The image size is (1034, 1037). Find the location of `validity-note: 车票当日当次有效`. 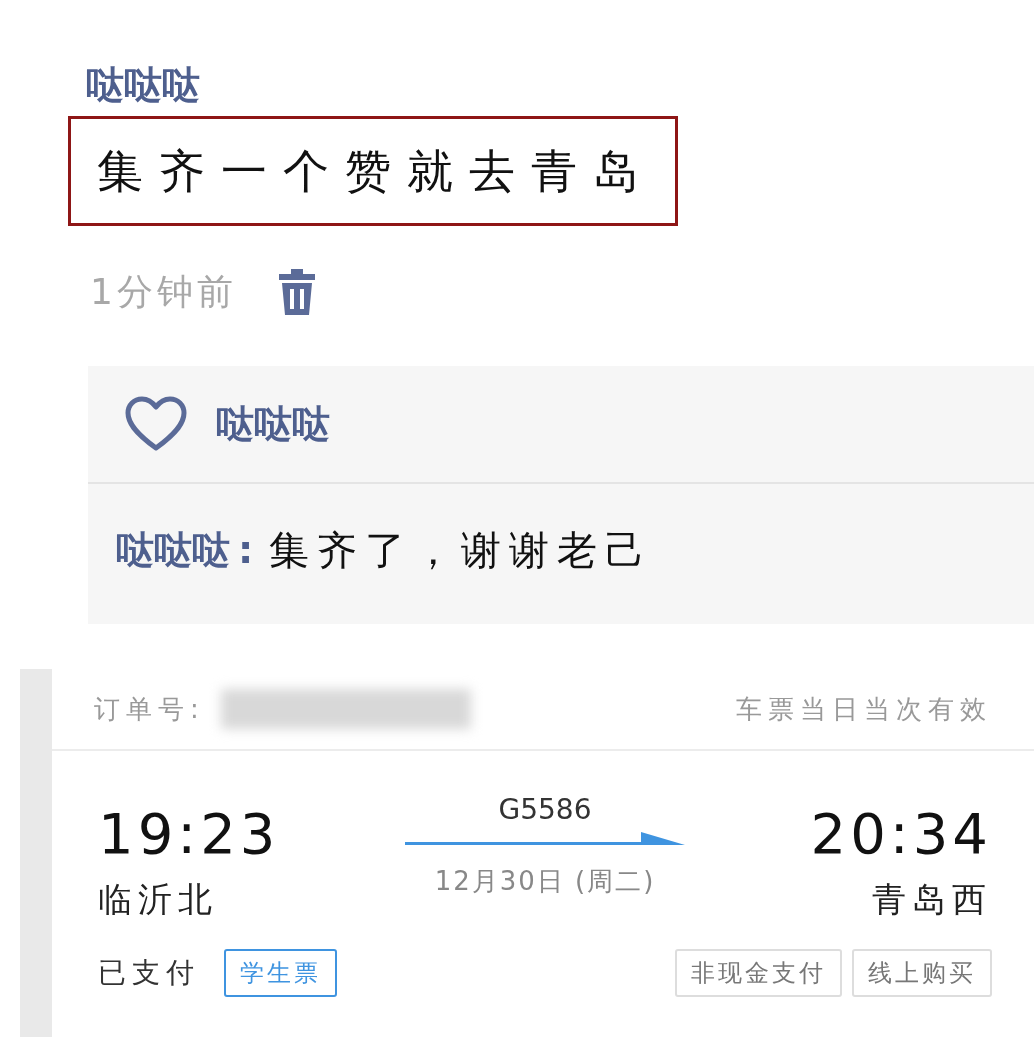

validity-note: 车票当日当次有效 is located at coordinates (864, 709).